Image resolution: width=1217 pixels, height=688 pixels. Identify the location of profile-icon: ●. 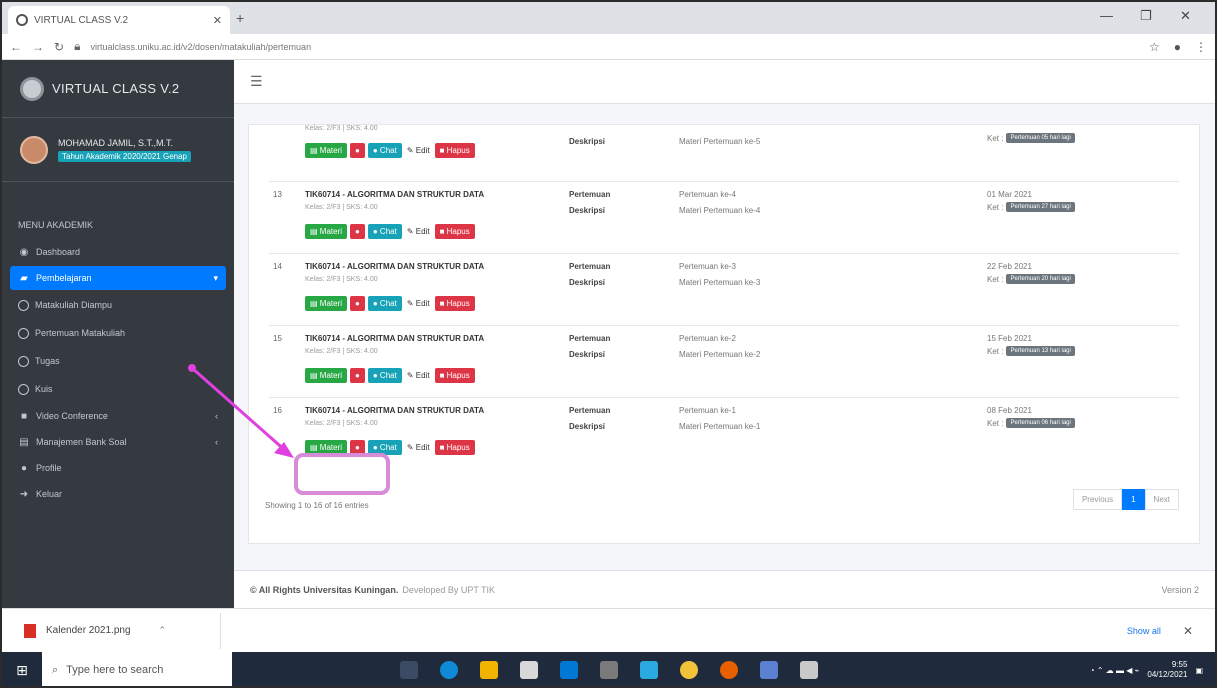
(1177, 47).